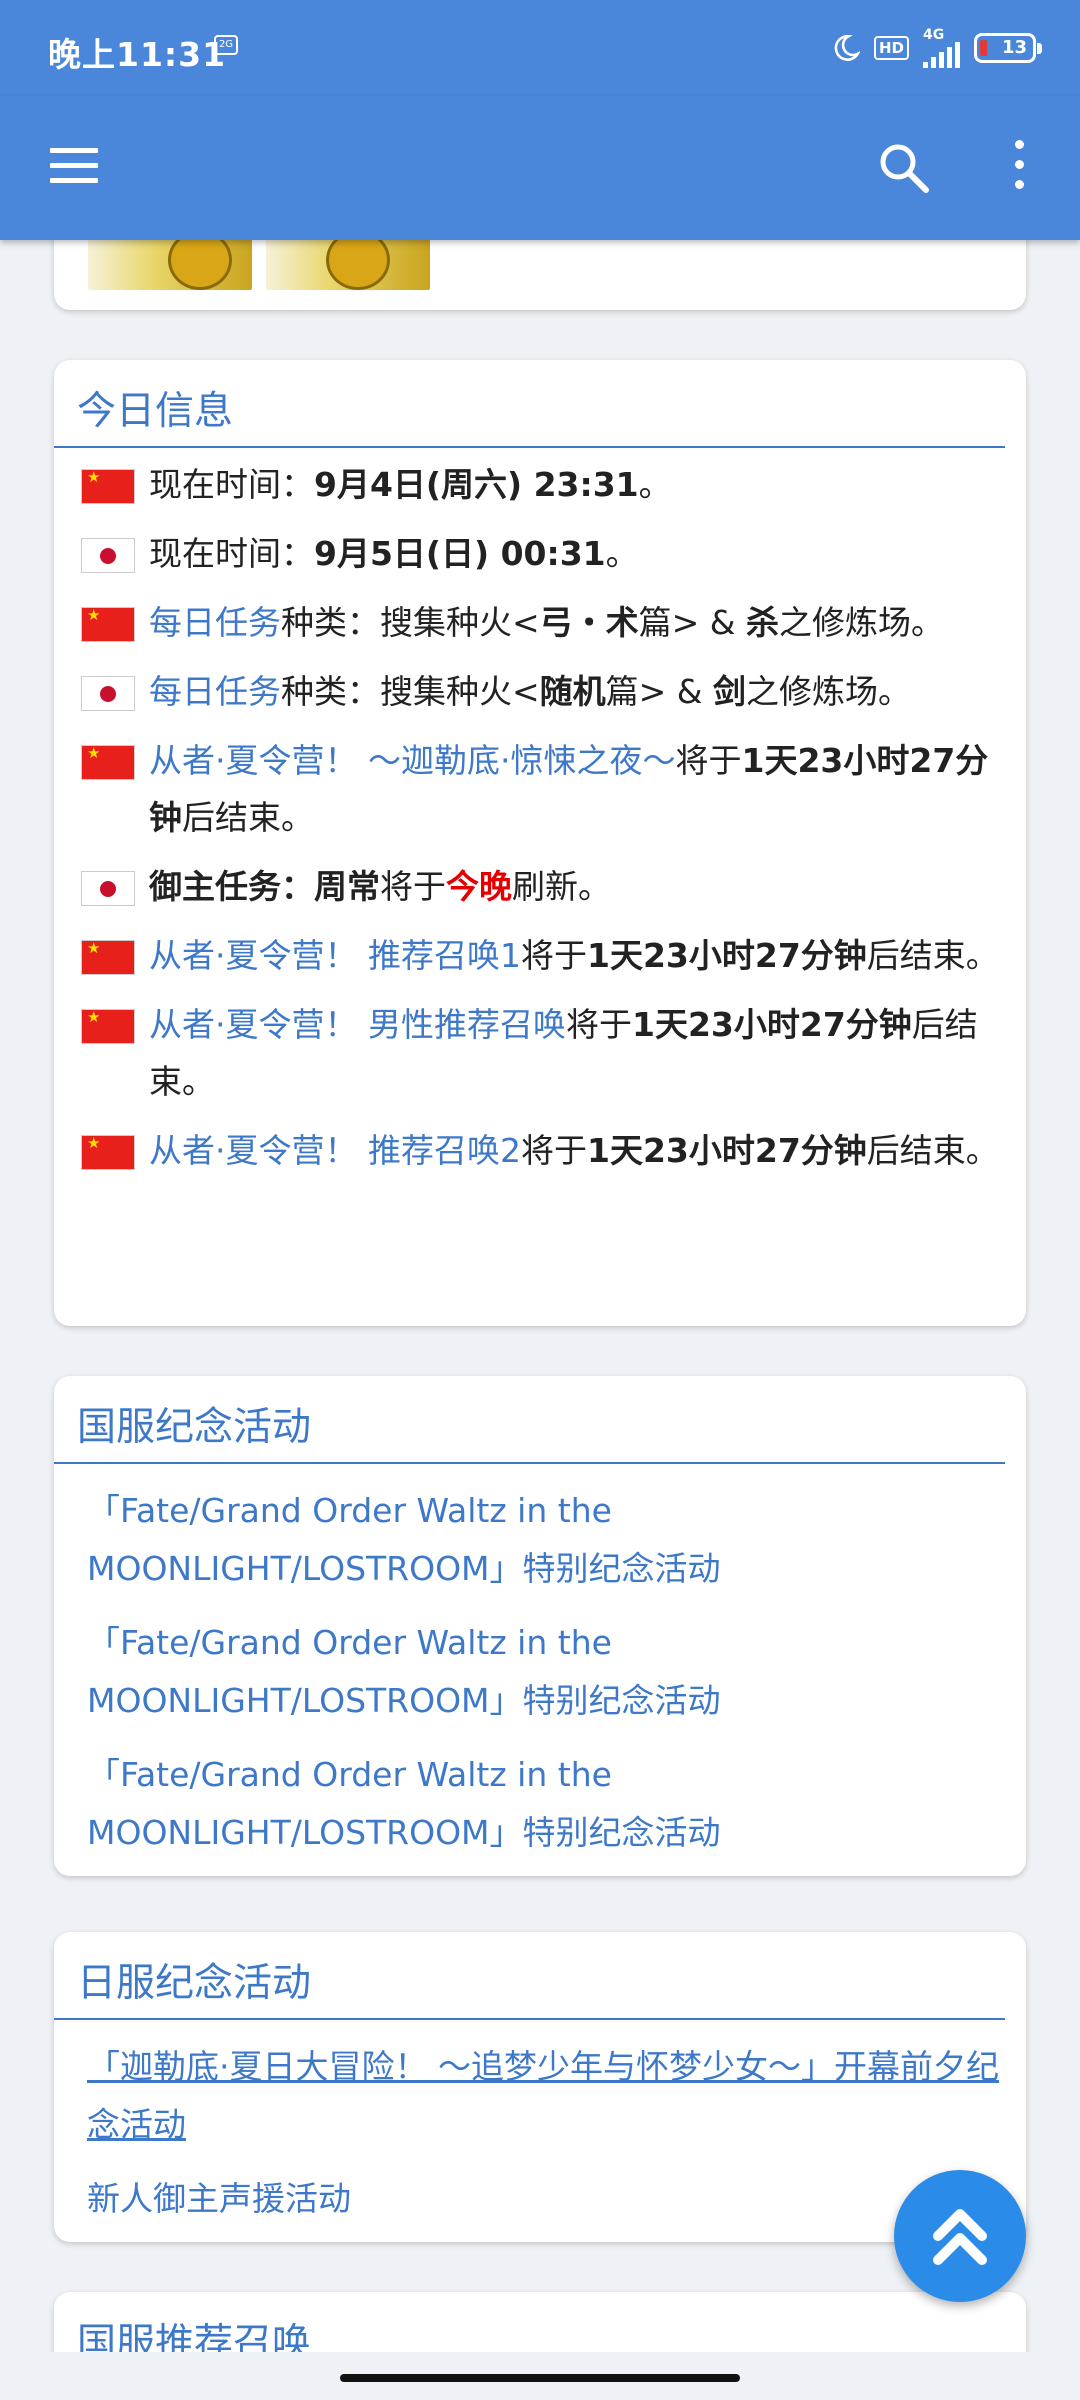  What do you see at coordinates (1014, 47) in the screenshot?
I see `battery-level: 13` at bounding box center [1014, 47].